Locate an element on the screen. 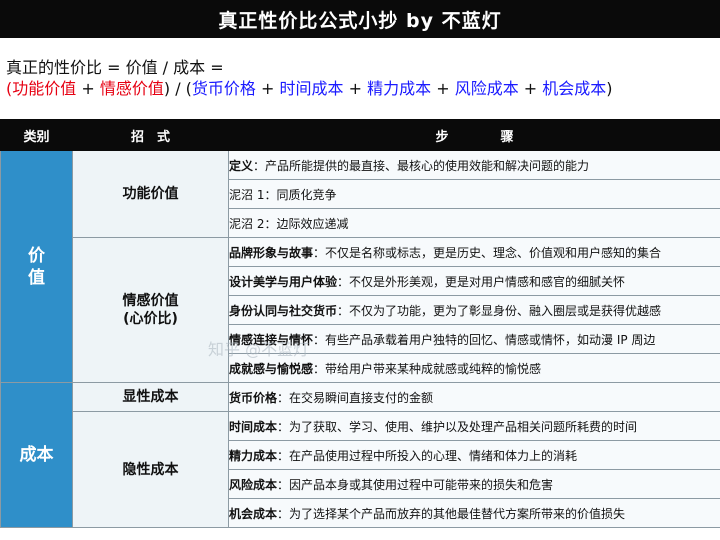 The image size is (720, 540). method-explicit-cost: 显性成本 is located at coordinates (150, 397).